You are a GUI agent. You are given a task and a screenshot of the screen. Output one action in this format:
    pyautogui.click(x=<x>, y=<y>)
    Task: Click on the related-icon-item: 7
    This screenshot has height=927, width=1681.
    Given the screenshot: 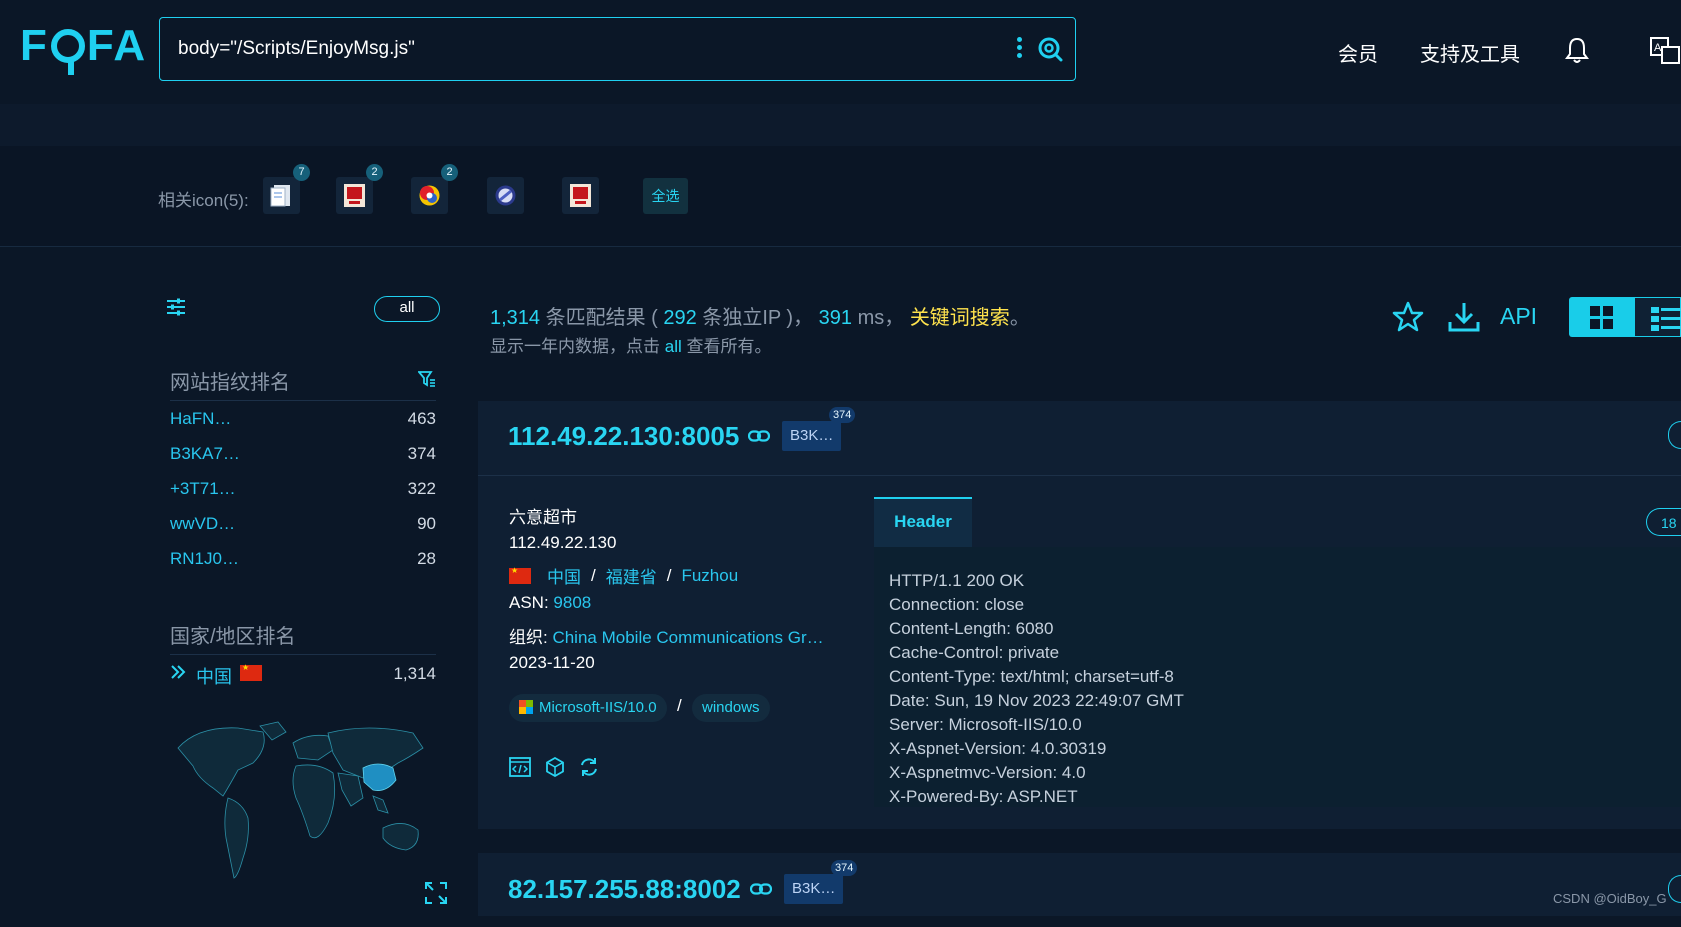 What is the action you would take?
    pyautogui.click(x=286, y=189)
    